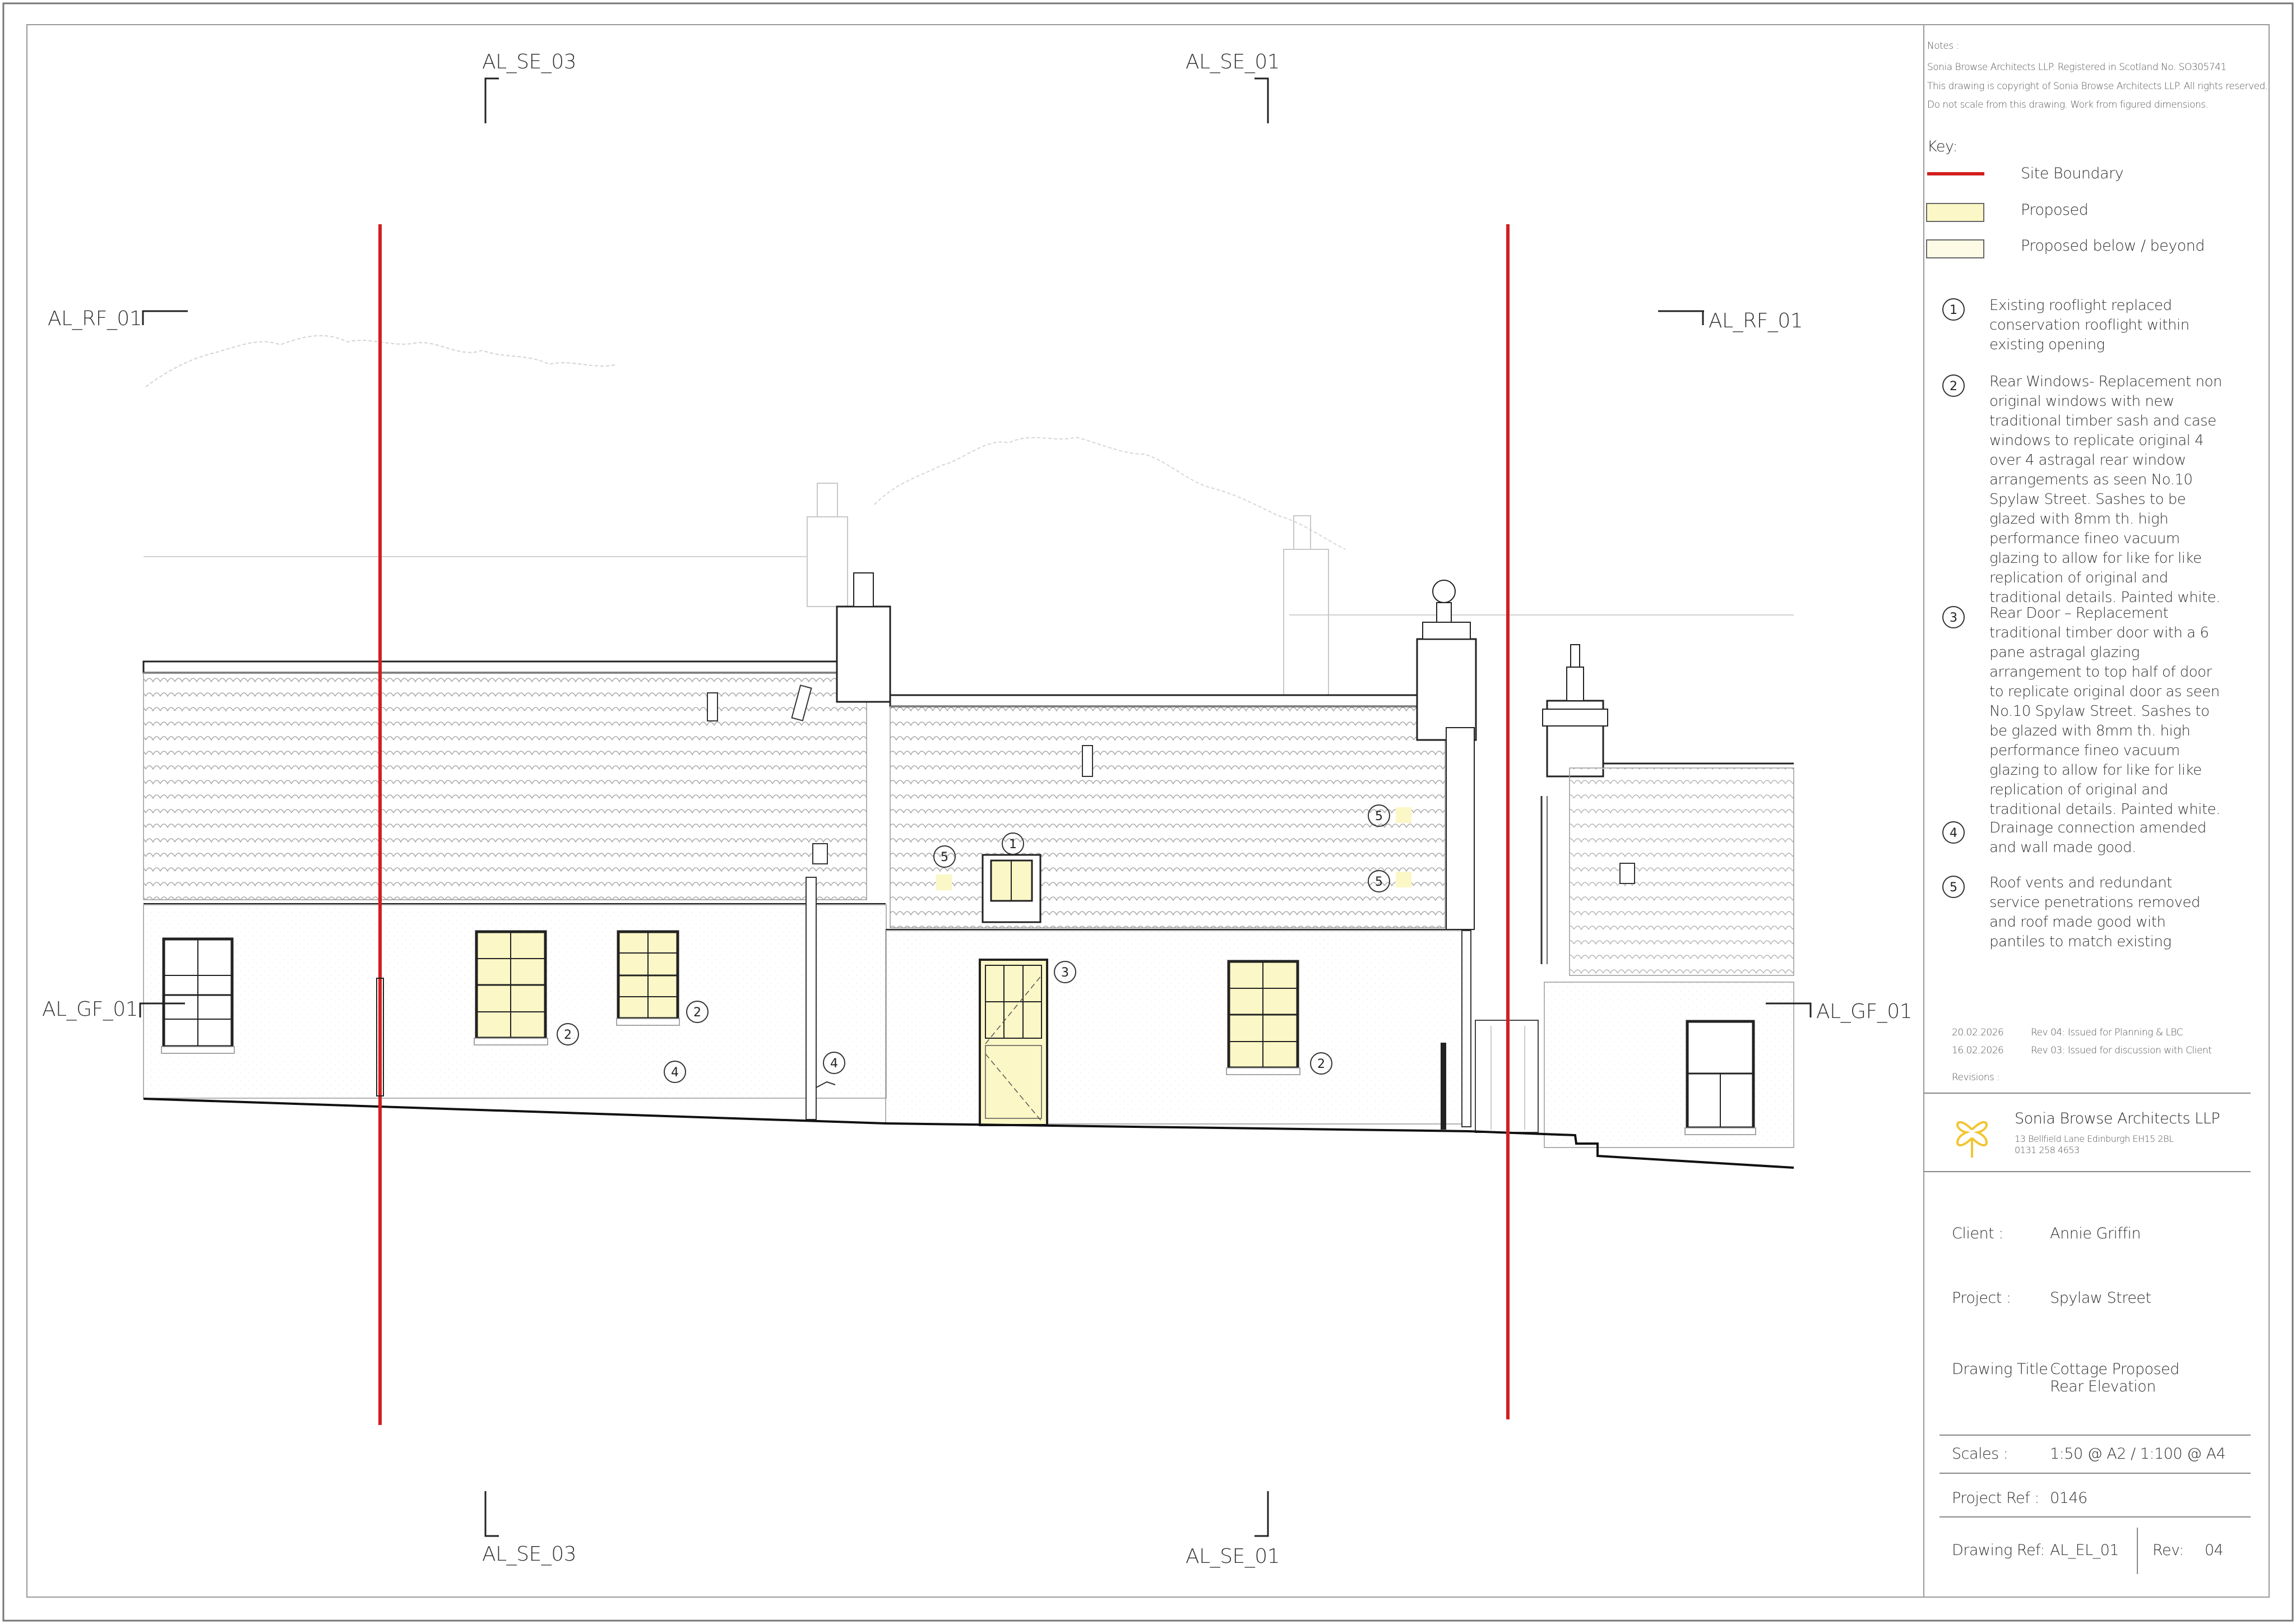 The height and width of the screenshot is (1624, 2296). I want to click on marker-4b: 4, so click(675, 1072).